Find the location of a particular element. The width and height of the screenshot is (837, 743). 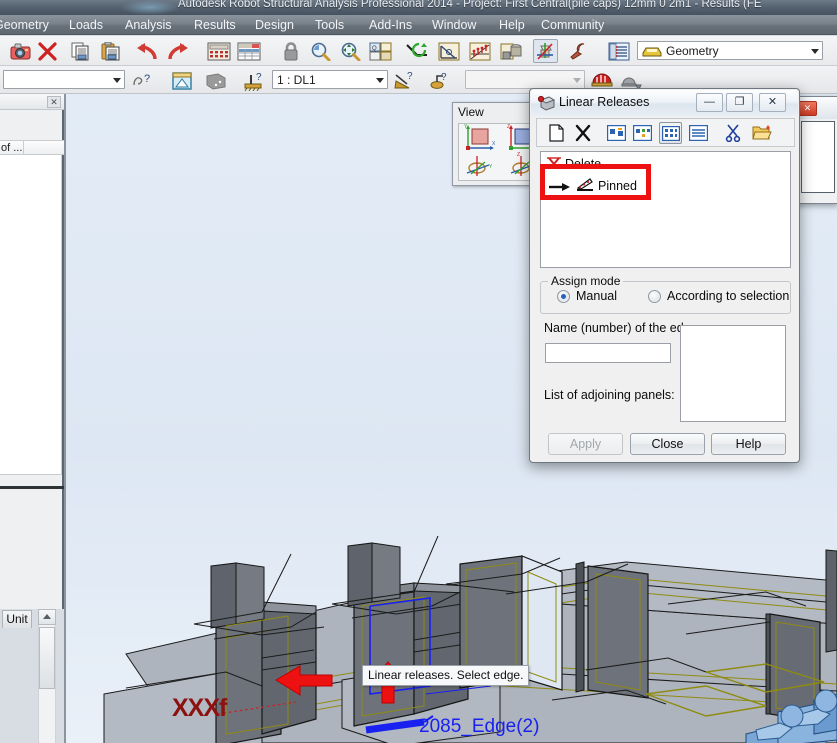

main-toolbar: Q Geometry is located at coordinates (418, 51).